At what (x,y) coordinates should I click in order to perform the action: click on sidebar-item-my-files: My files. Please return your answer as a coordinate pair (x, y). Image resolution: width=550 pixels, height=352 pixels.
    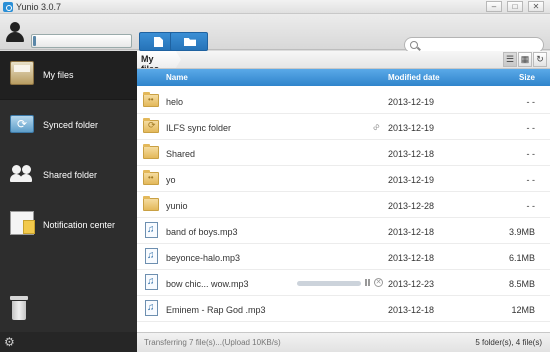
    Looking at the image, I should click on (68, 75).